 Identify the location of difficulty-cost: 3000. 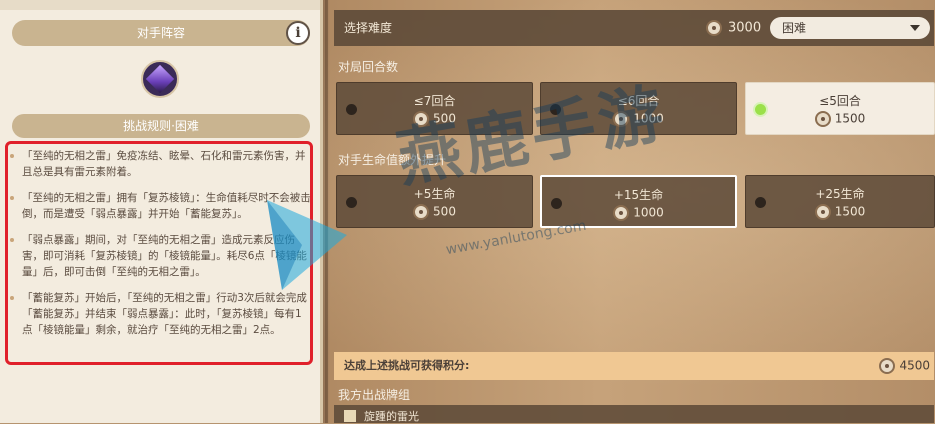
(733, 28).